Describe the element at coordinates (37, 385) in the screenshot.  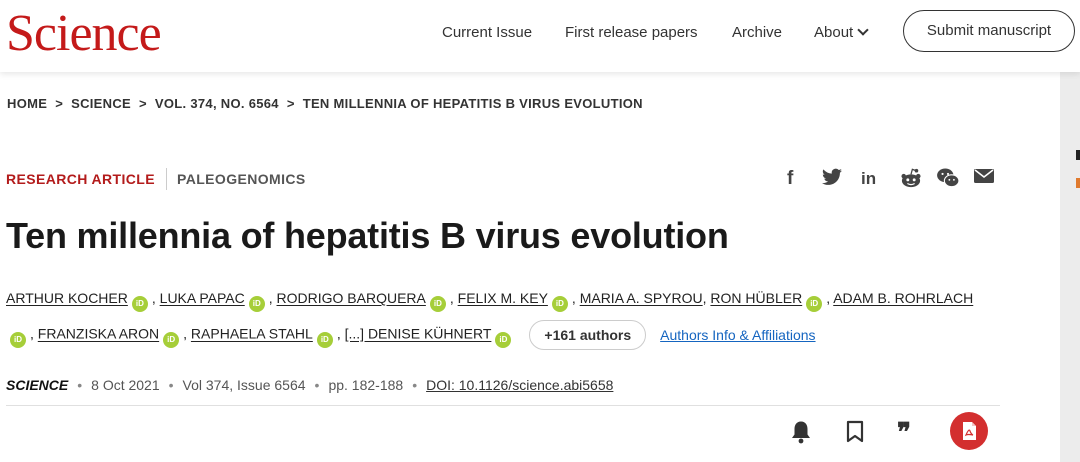
I see `journal-name: SCIENCE` at that location.